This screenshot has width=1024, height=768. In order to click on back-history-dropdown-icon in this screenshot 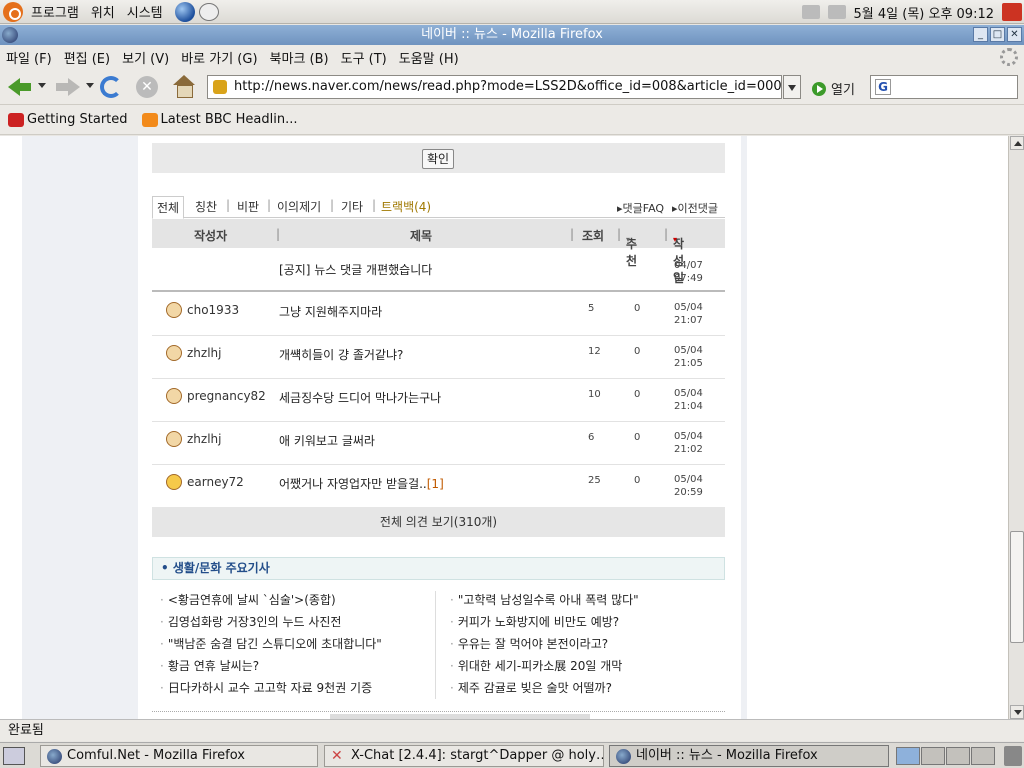, I will do `click(42, 85)`.